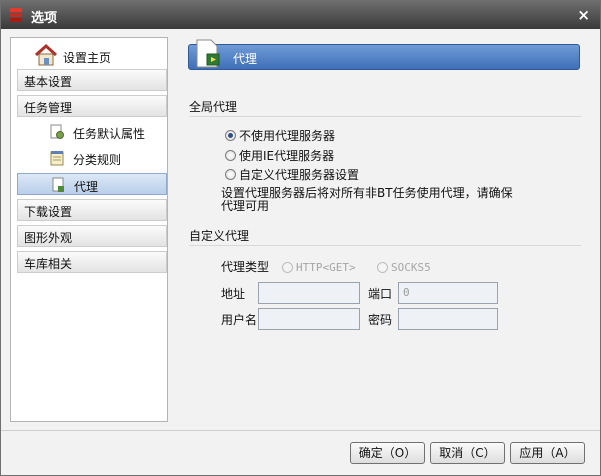 The width and height of the screenshot is (601, 476). I want to click on global-proxy-divider, so click(385, 116).